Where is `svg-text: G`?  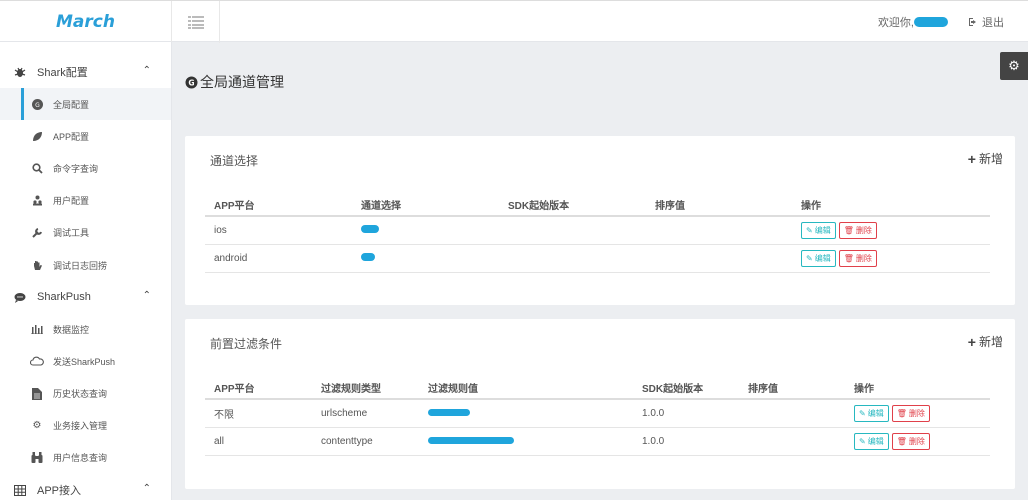
svg-text: G is located at coordinates (37, 105).